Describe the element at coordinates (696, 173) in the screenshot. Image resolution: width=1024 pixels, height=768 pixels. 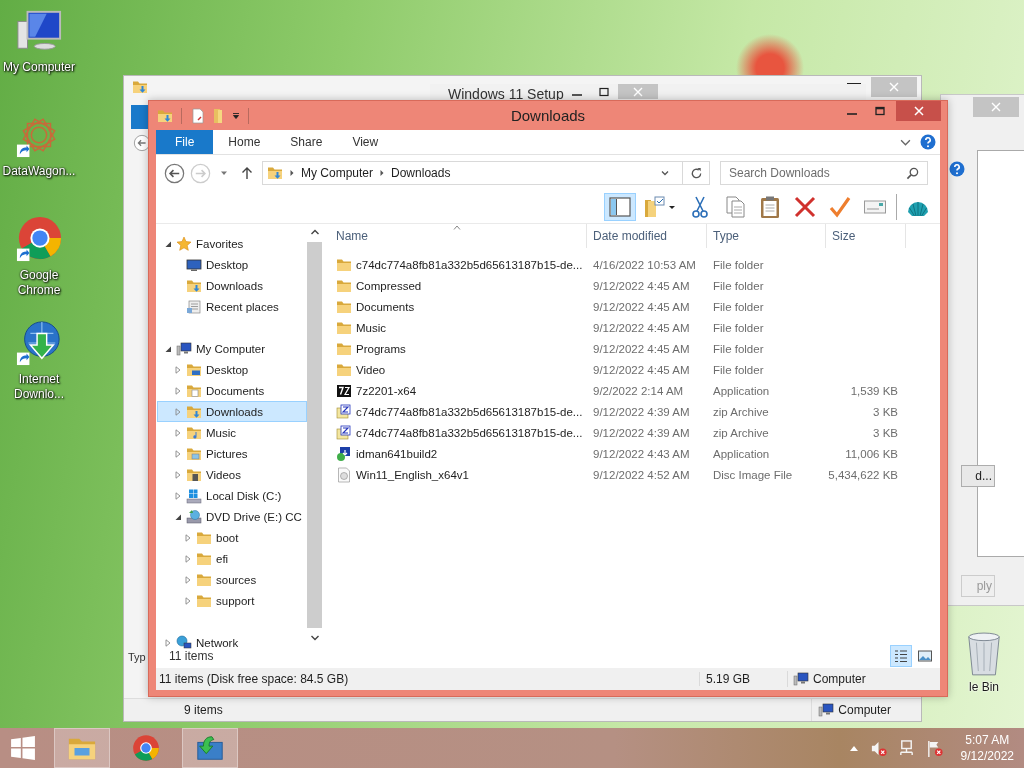
I see `refresh-icon` at that location.